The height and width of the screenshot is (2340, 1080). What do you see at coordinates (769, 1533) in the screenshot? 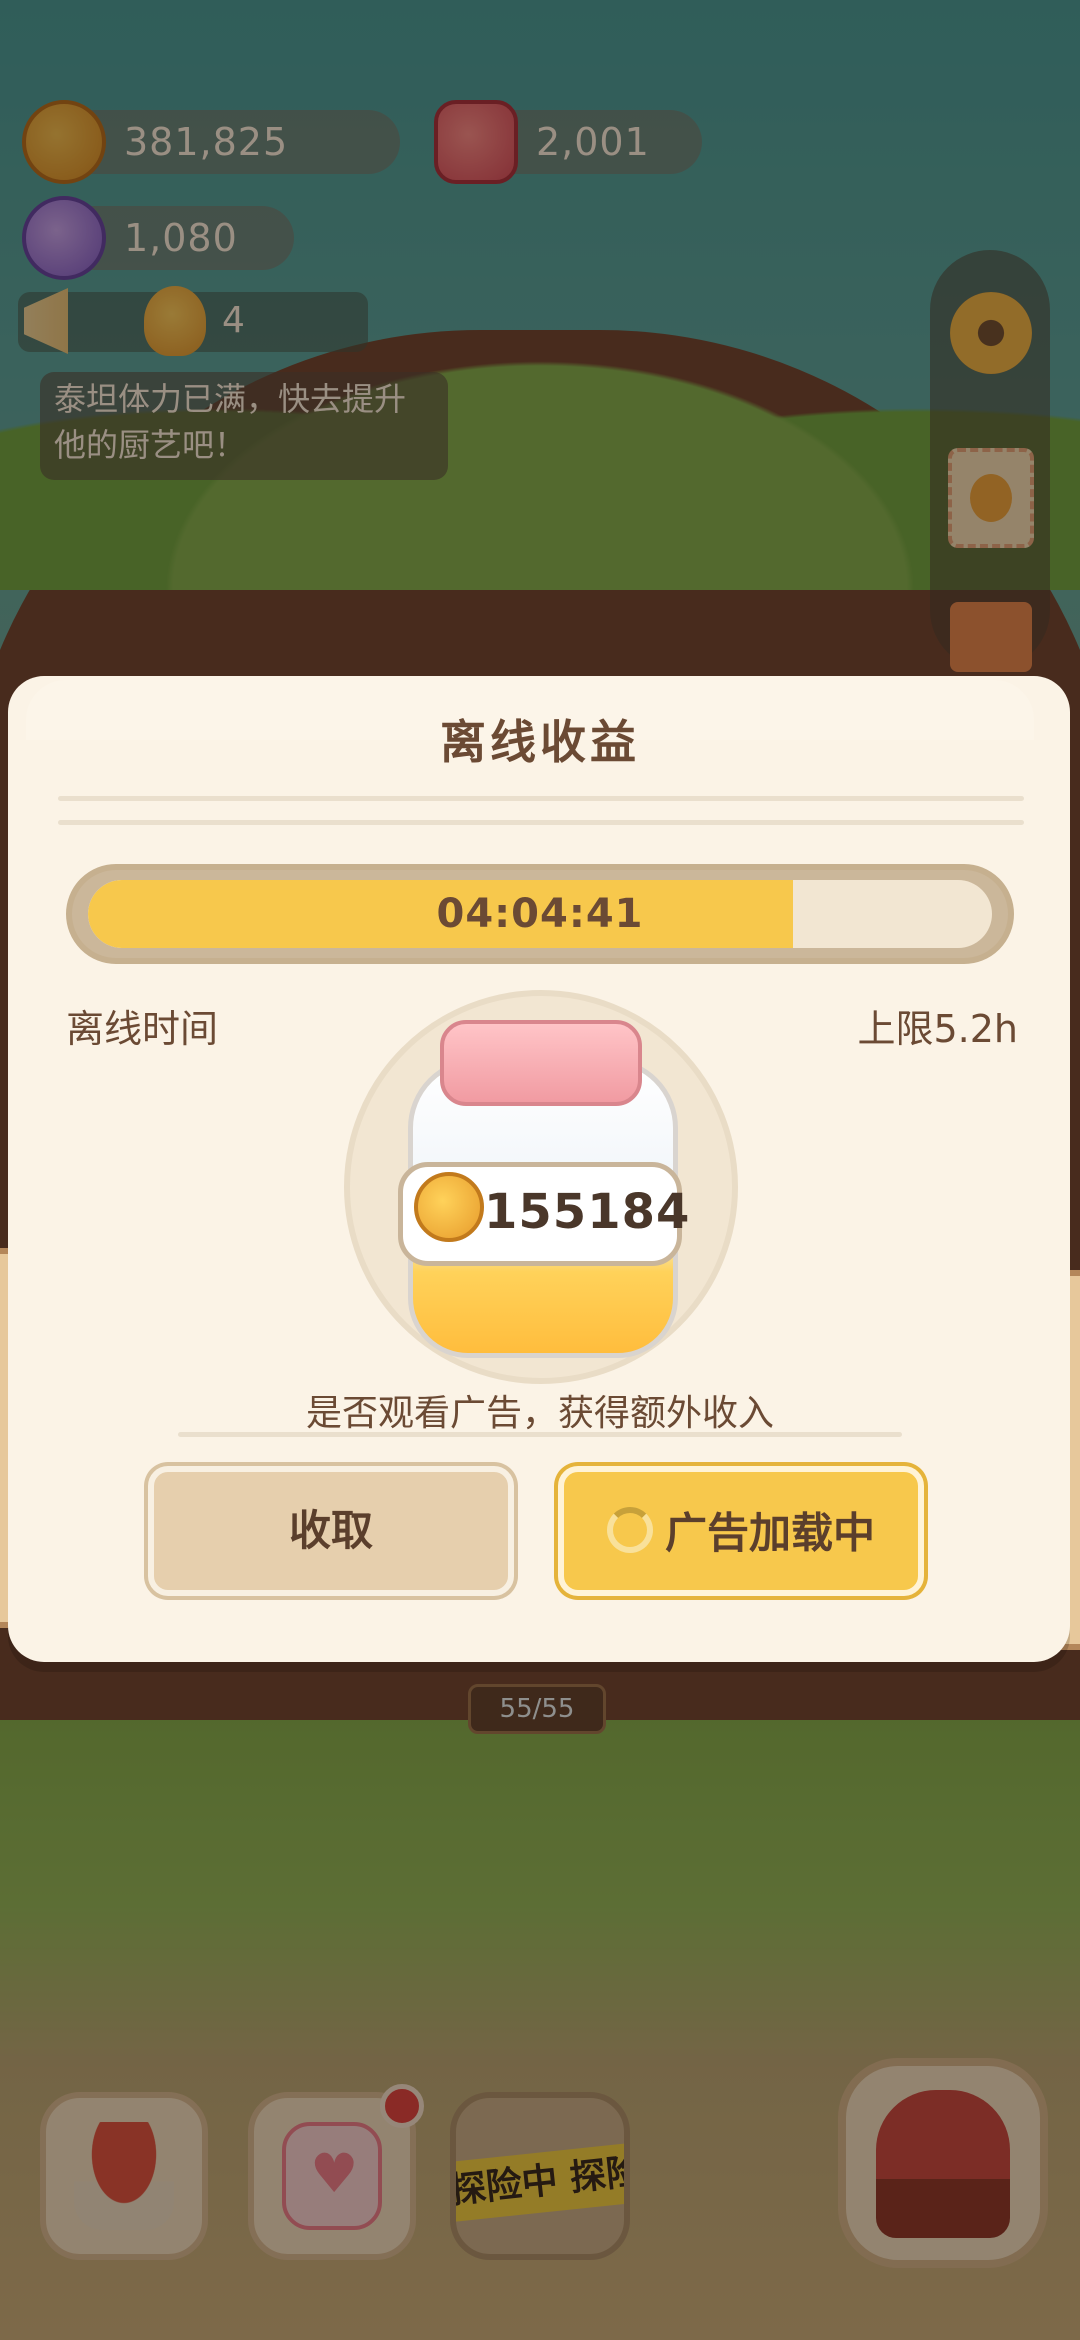
I see `ad-button-label: 广告加载中` at bounding box center [769, 1533].